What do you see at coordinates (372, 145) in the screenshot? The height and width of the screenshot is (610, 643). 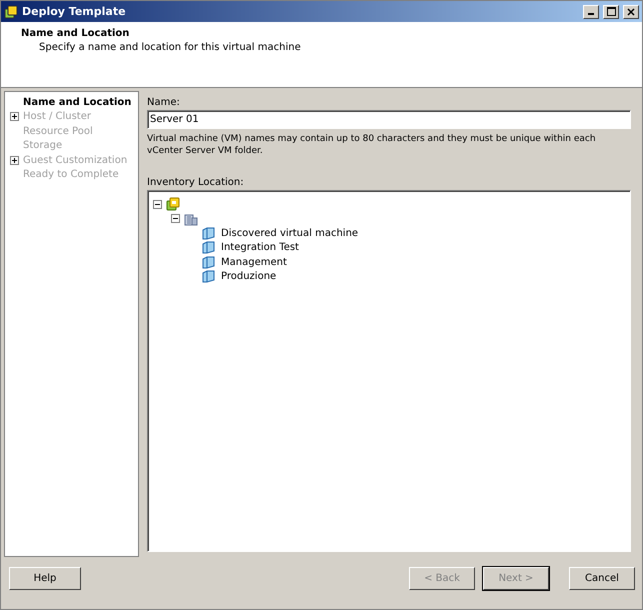 I see `name-hint: Virtual machine (VM) names may contain up to 80 characters and they must be unique within each vCenter Server VM folder.` at bounding box center [372, 145].